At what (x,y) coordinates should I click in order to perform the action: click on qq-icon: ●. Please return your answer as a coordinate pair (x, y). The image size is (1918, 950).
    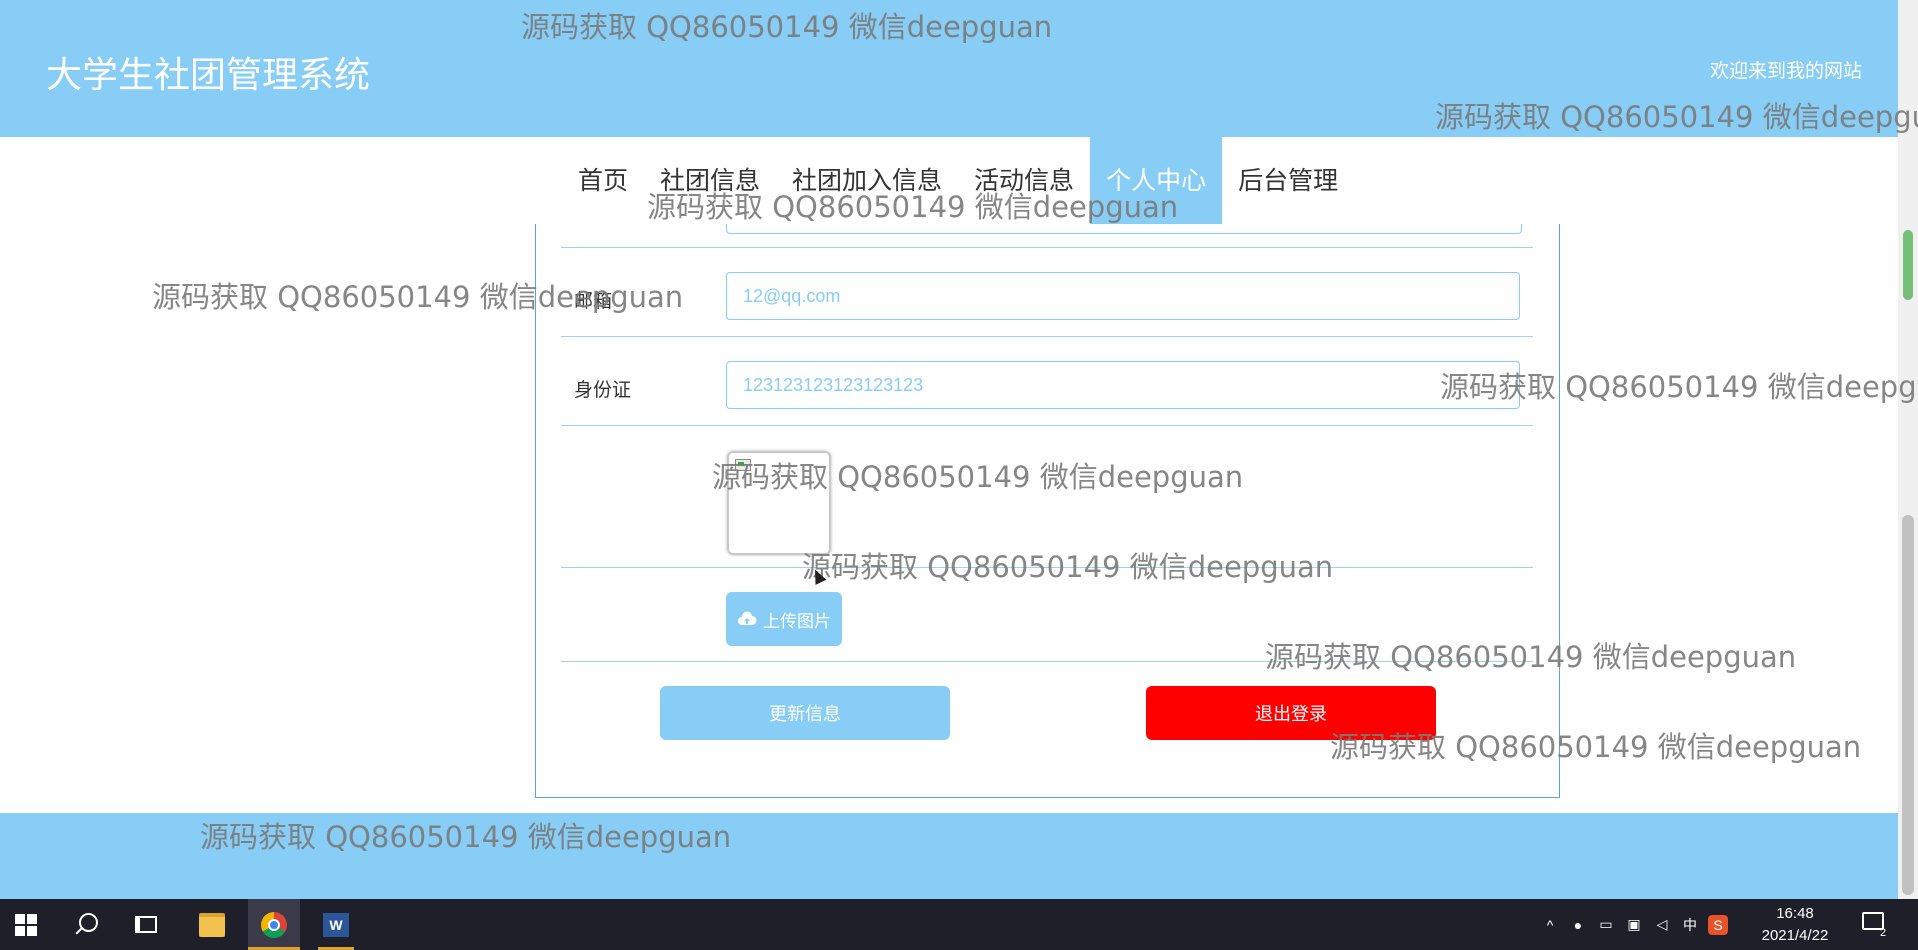
    Looking at the image, I should click on (1578, 925).